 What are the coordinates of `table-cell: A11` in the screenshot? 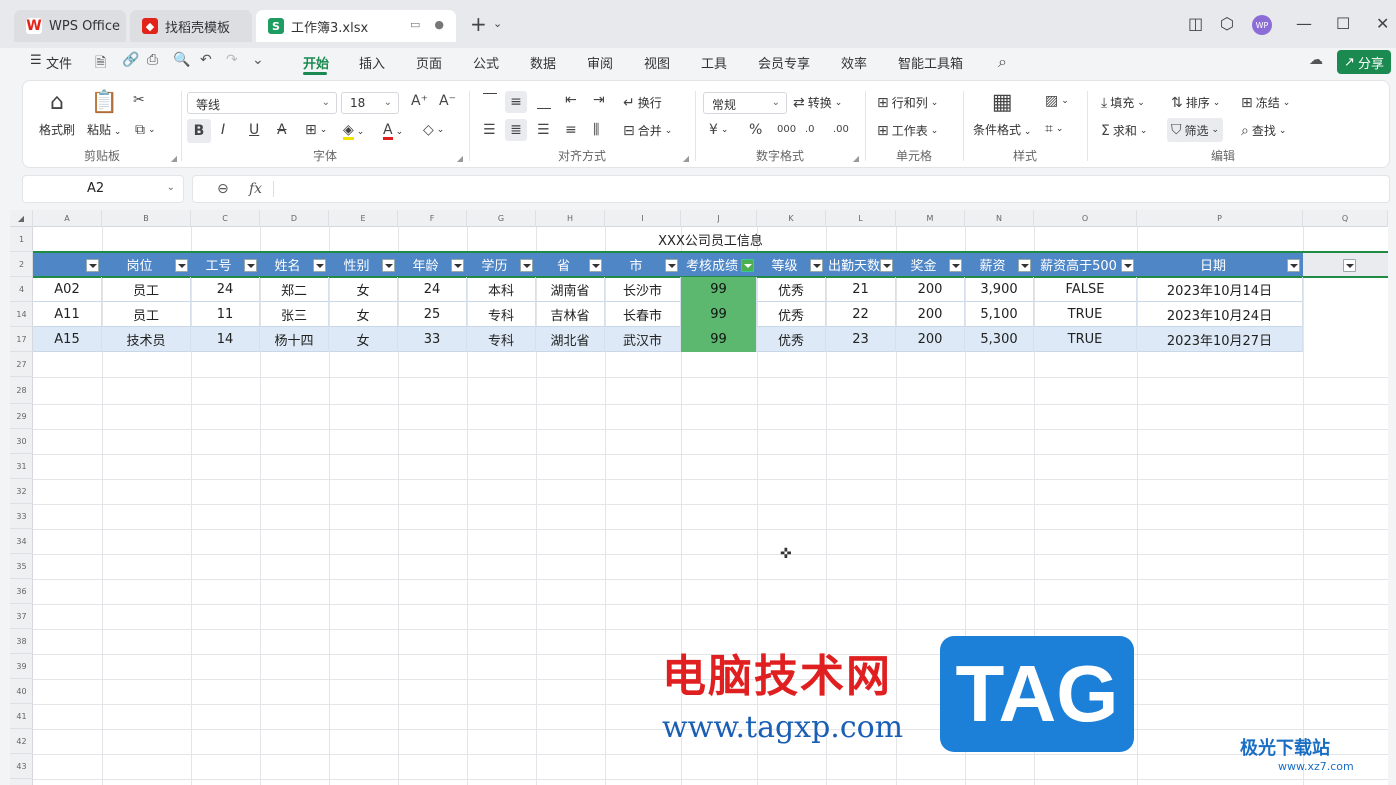 It's located at (67, 314).